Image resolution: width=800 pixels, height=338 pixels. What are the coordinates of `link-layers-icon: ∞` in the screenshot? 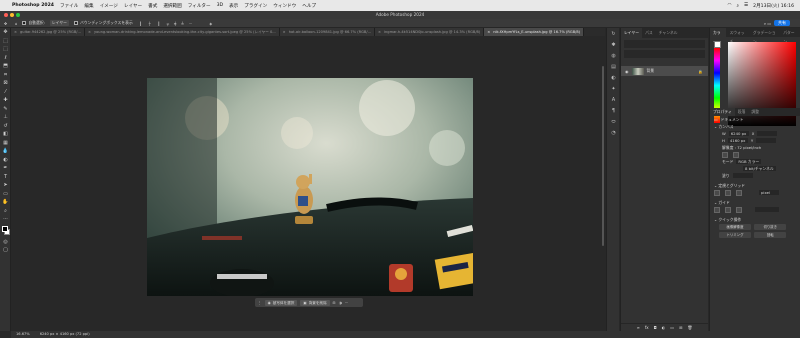 It's located at (637, 327).